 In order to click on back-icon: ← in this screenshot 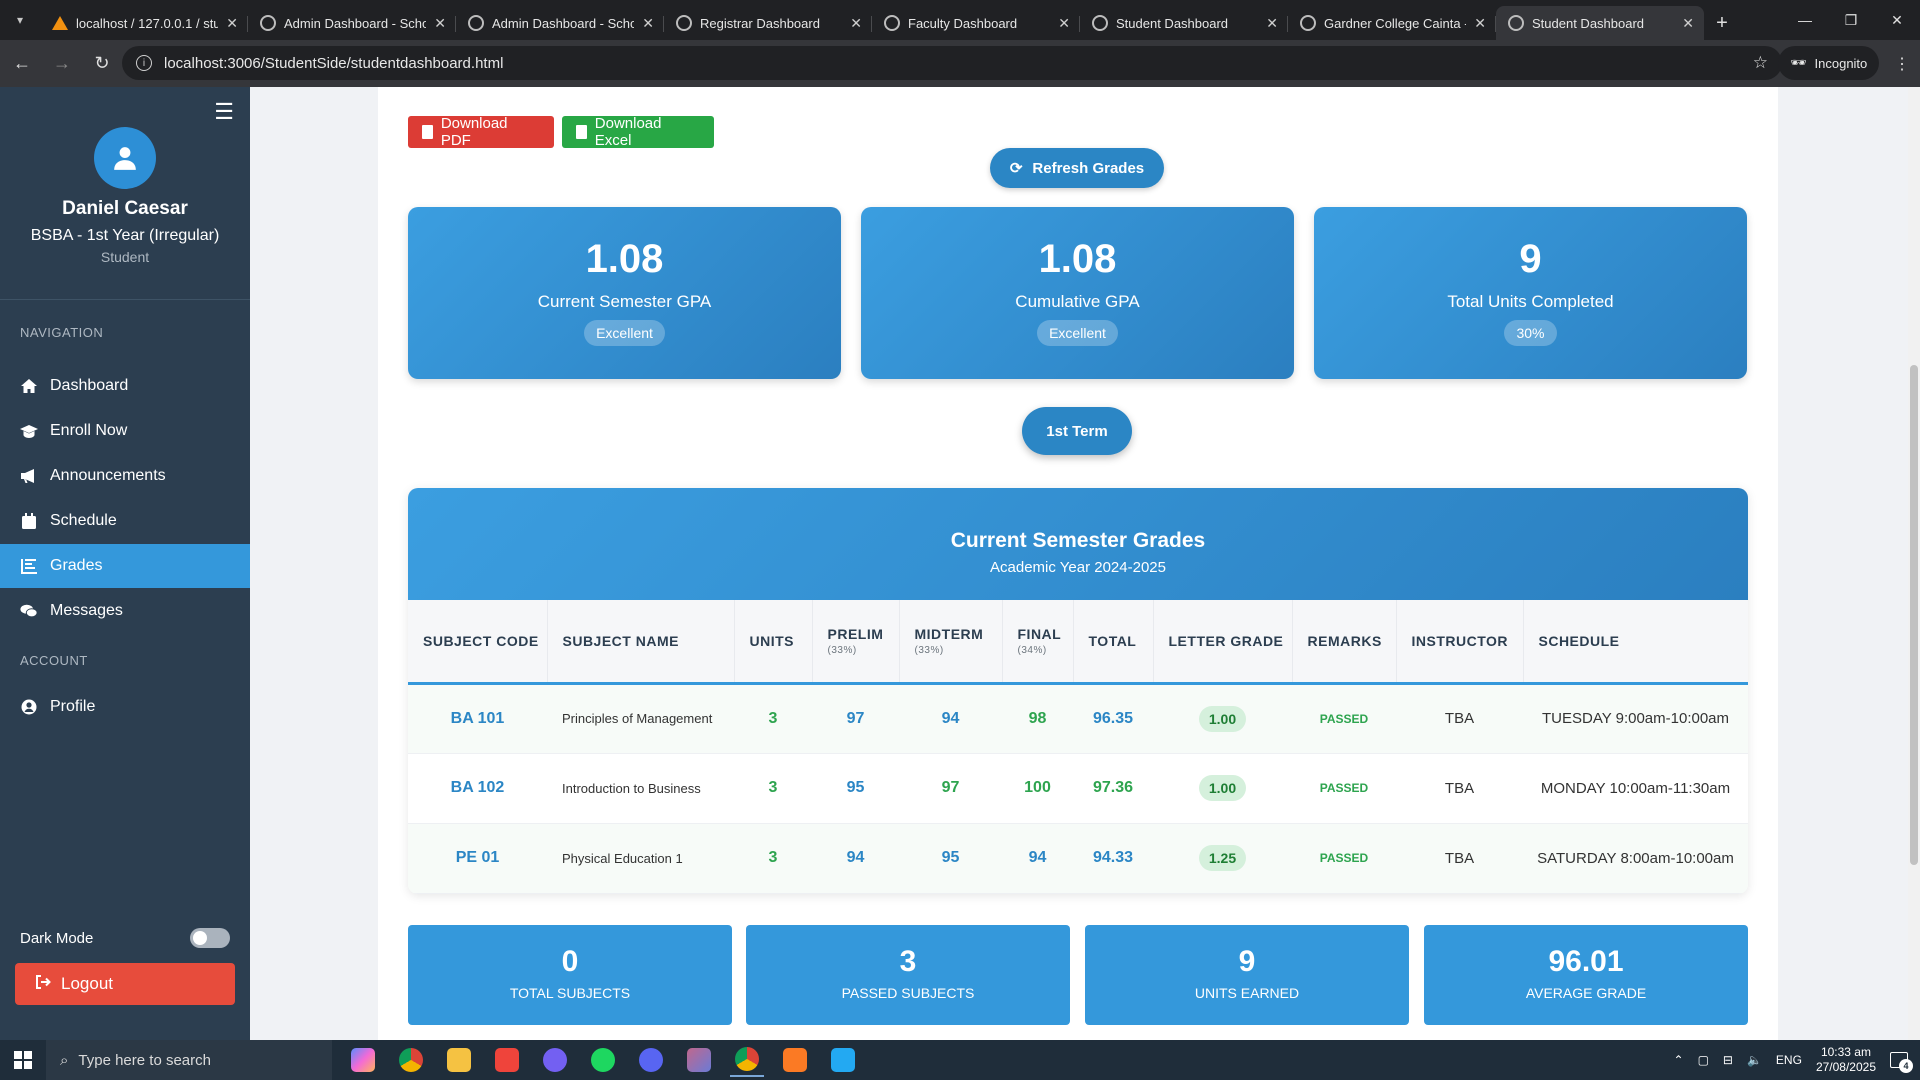, I will do `click(22, 64)`.